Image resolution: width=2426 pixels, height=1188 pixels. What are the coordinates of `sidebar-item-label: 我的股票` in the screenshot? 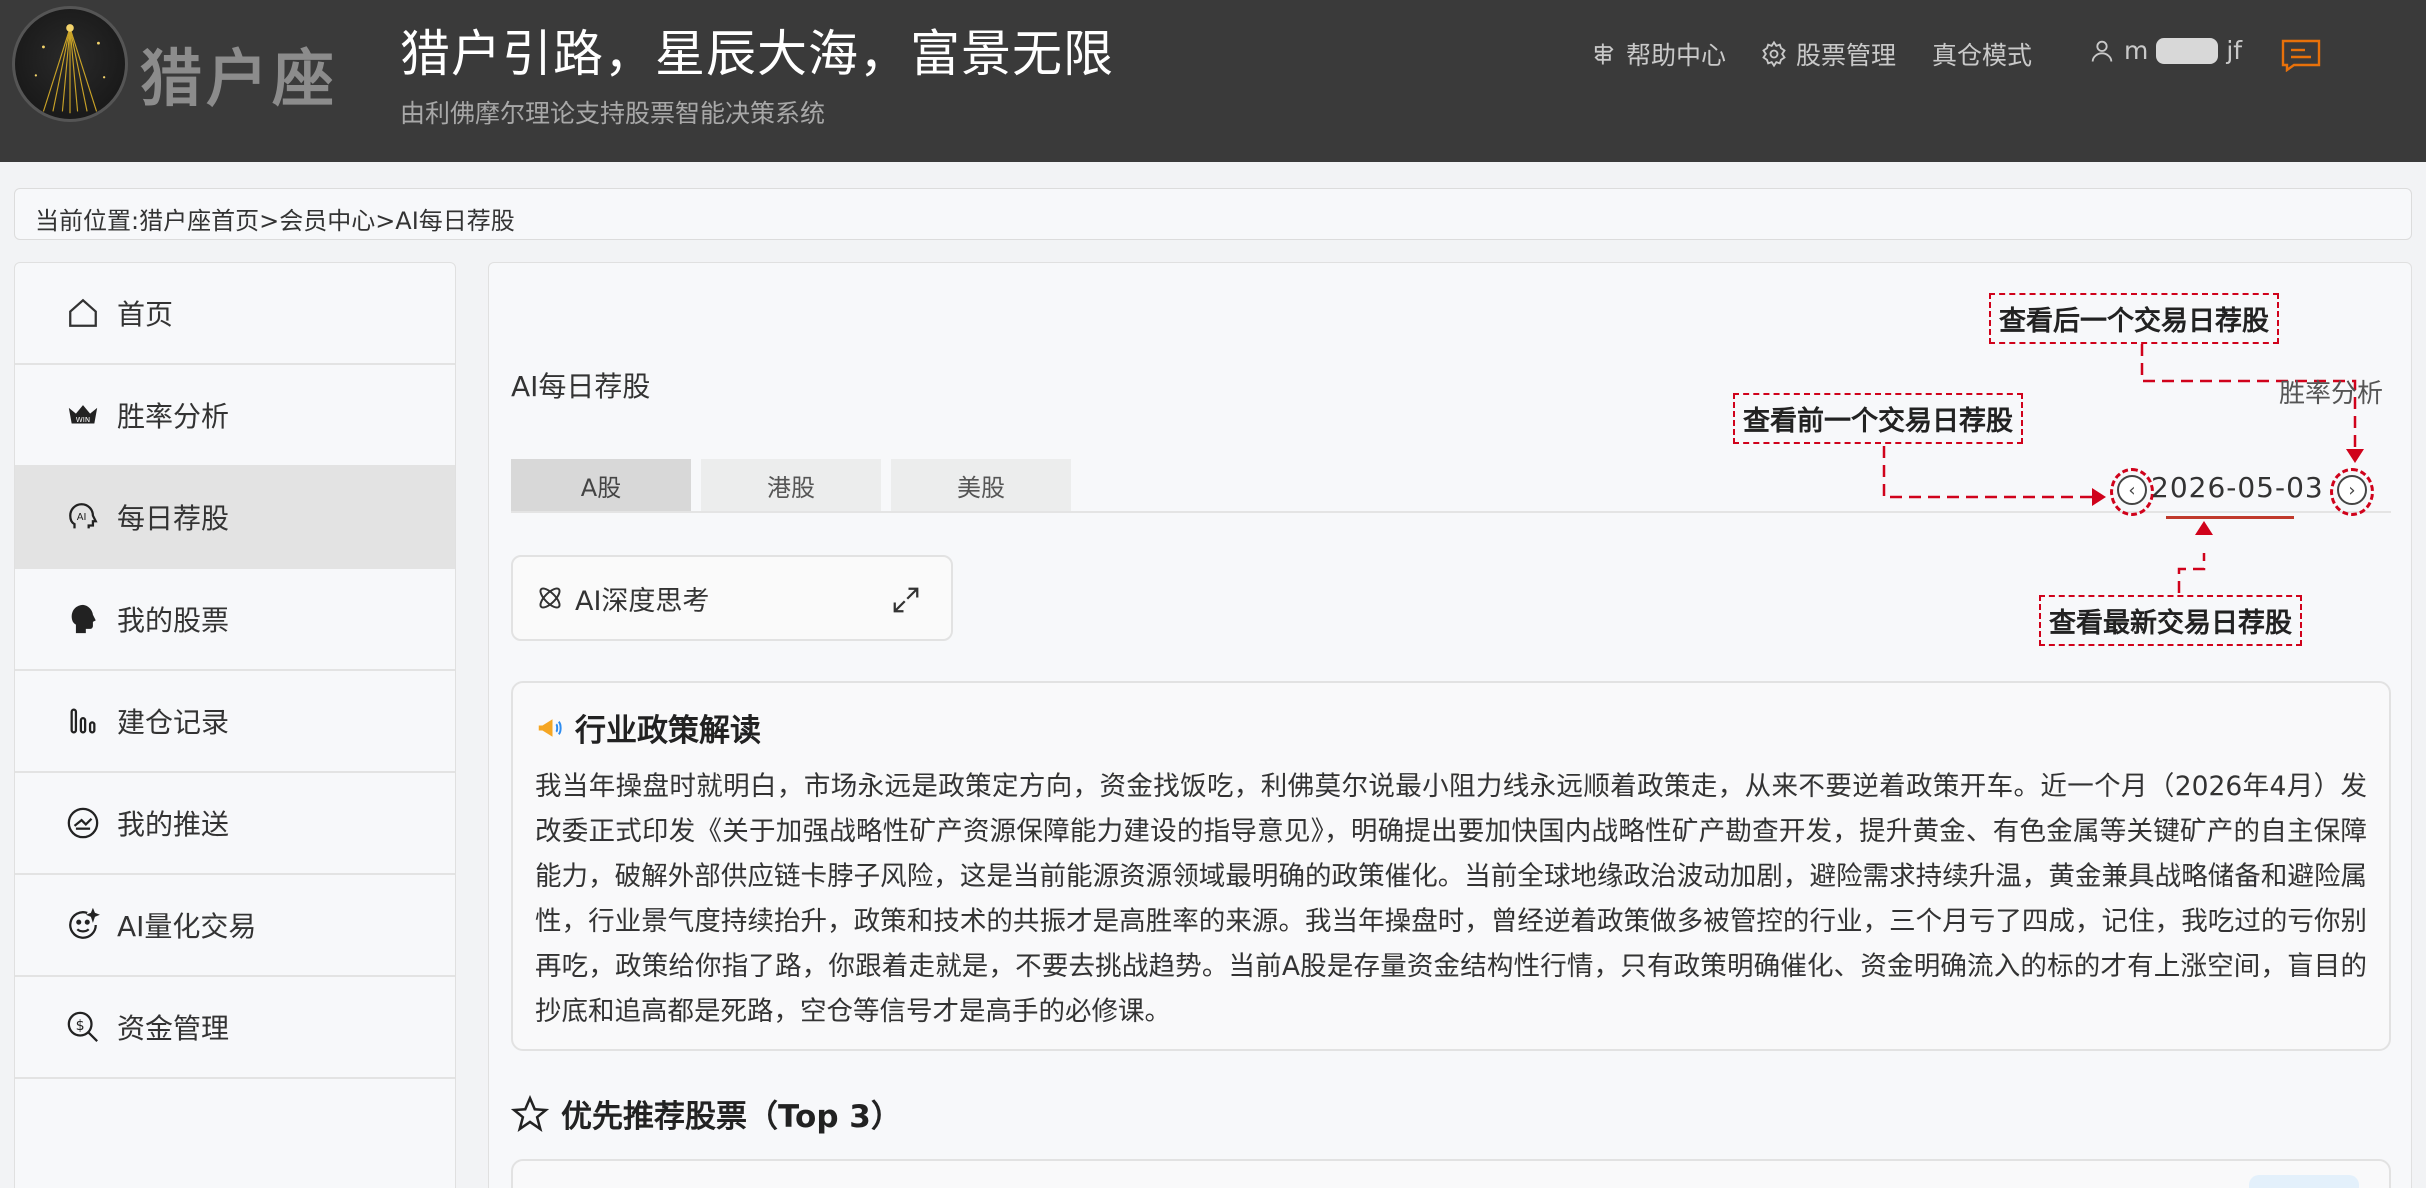 It's located at (173, 620).